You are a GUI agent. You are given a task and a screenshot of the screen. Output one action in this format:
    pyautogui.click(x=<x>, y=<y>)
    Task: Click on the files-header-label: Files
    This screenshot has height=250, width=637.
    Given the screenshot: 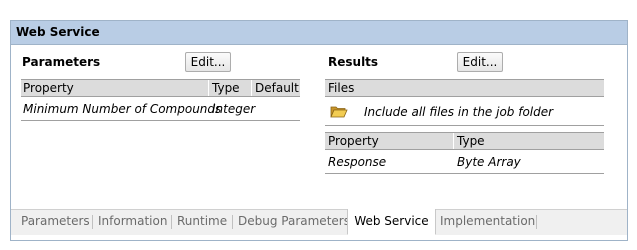 What is the action you would take?
    pyautogui.click(x=341, y=88)
    